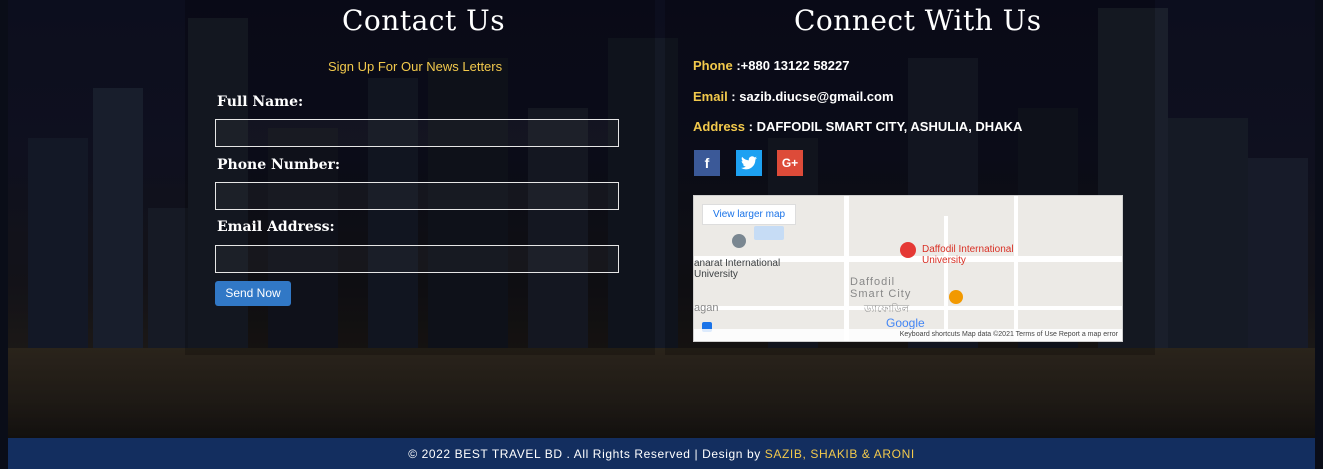 Image resolution: width=1323 pixels, height=469 pixels. Describe the element at coordinates (424, 20) in the screenshot. I see `contact-title: Contact Us` at that location.